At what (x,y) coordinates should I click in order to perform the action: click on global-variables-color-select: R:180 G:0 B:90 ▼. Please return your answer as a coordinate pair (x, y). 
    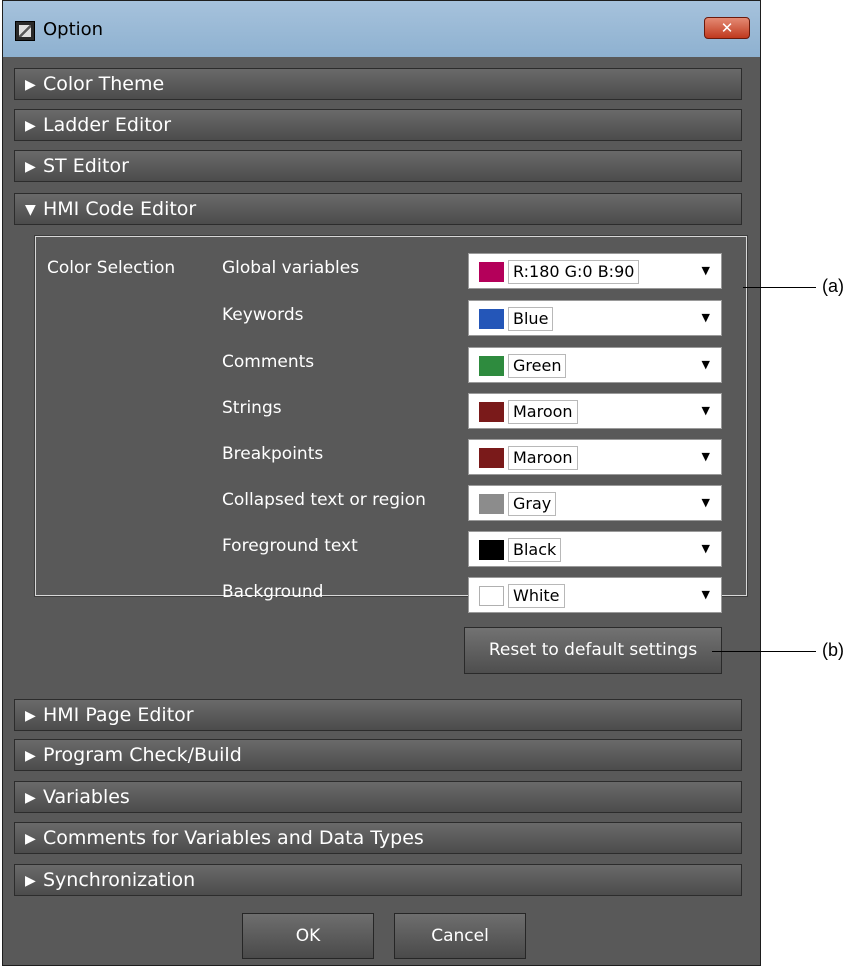
    Looking at the image, I should click on (595, 271).